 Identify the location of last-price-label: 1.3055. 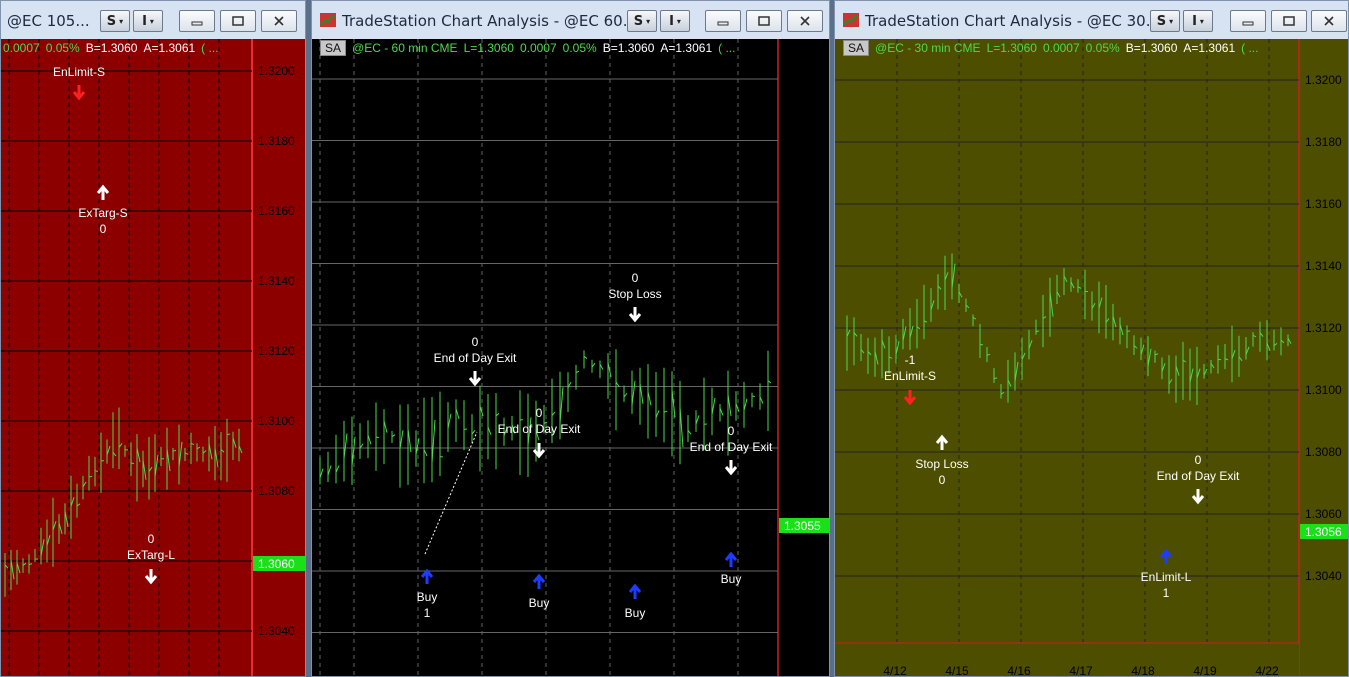
(802, 526).